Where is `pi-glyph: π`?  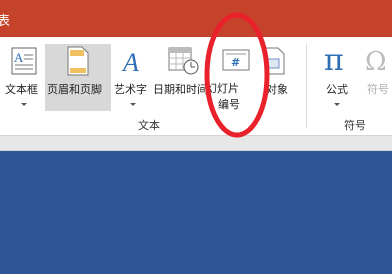 pi-glyph: π is located at coordinates (334, 60).